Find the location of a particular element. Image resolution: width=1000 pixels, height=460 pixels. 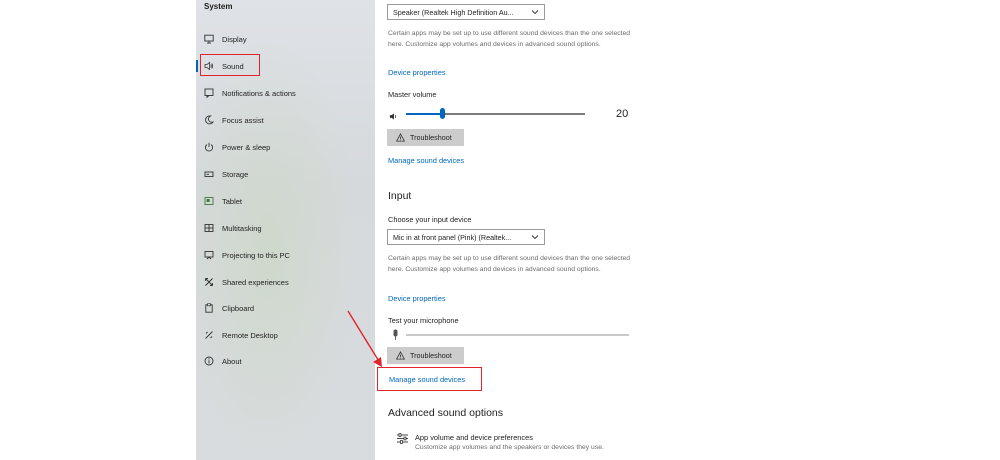

sidebar-item-power-sleep: Power & sleep is located at coordinates (285, 147).